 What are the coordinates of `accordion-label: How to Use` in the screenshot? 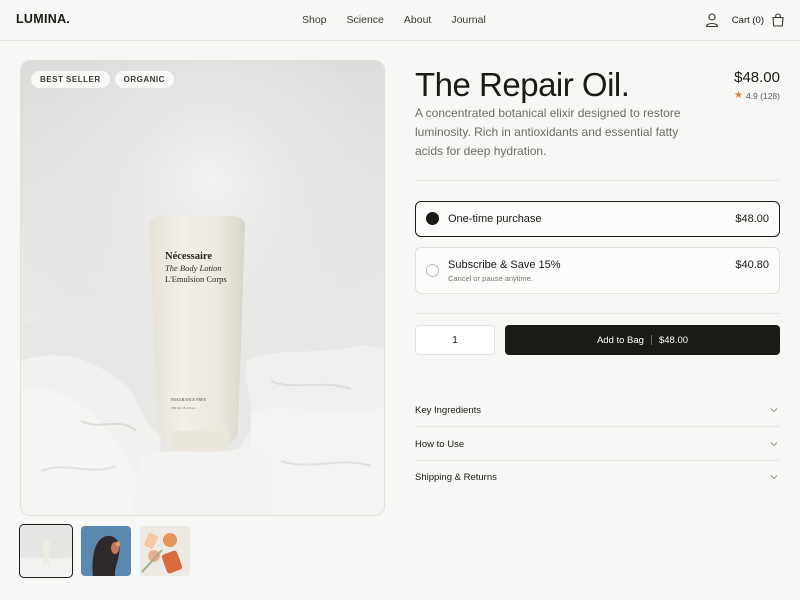 It's located at (440, 444).